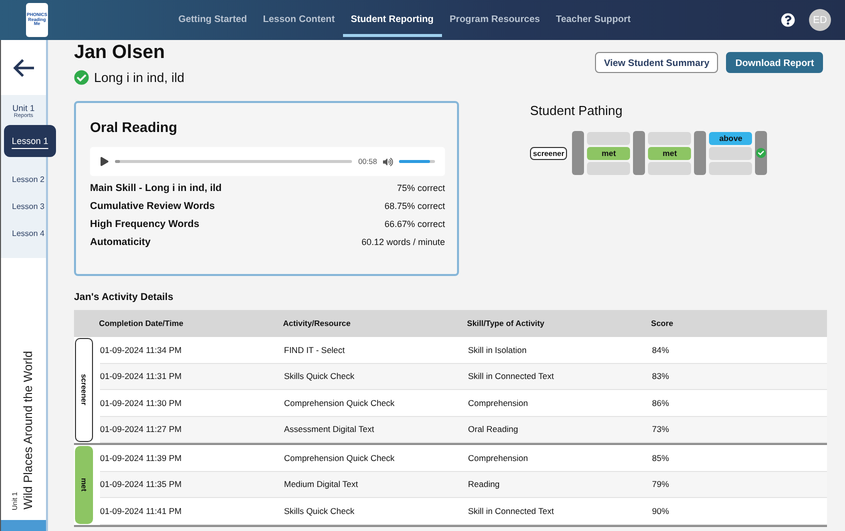  I want to click on back-arrow-icon, so click(24, 68).